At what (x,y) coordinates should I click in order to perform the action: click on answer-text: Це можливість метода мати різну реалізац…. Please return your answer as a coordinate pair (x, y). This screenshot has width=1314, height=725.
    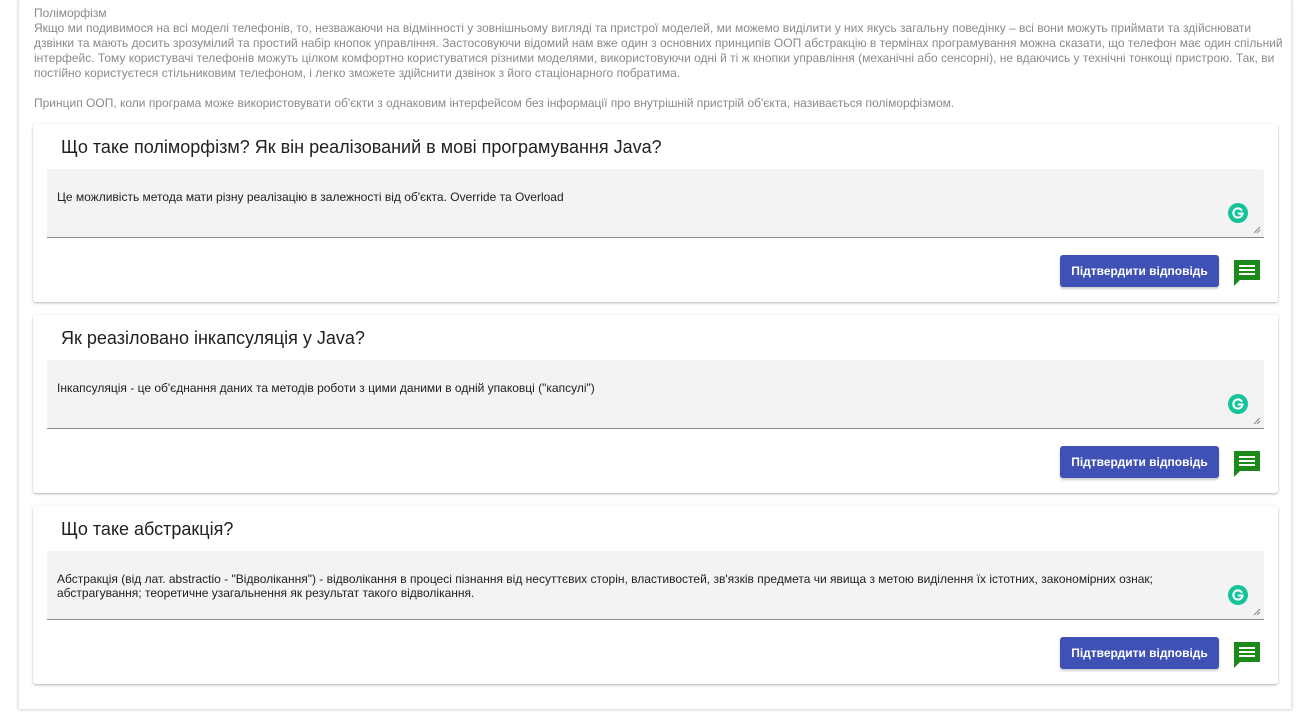
    Looking at the image, I should click on (310, 197).